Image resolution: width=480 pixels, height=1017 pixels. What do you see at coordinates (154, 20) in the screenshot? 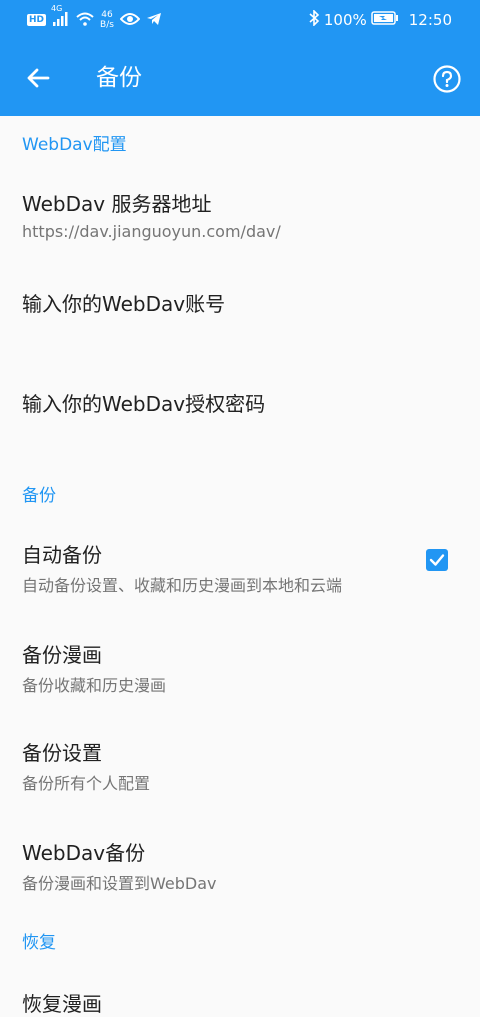
I see `telegram-icon` at bounding box center [154, 20].